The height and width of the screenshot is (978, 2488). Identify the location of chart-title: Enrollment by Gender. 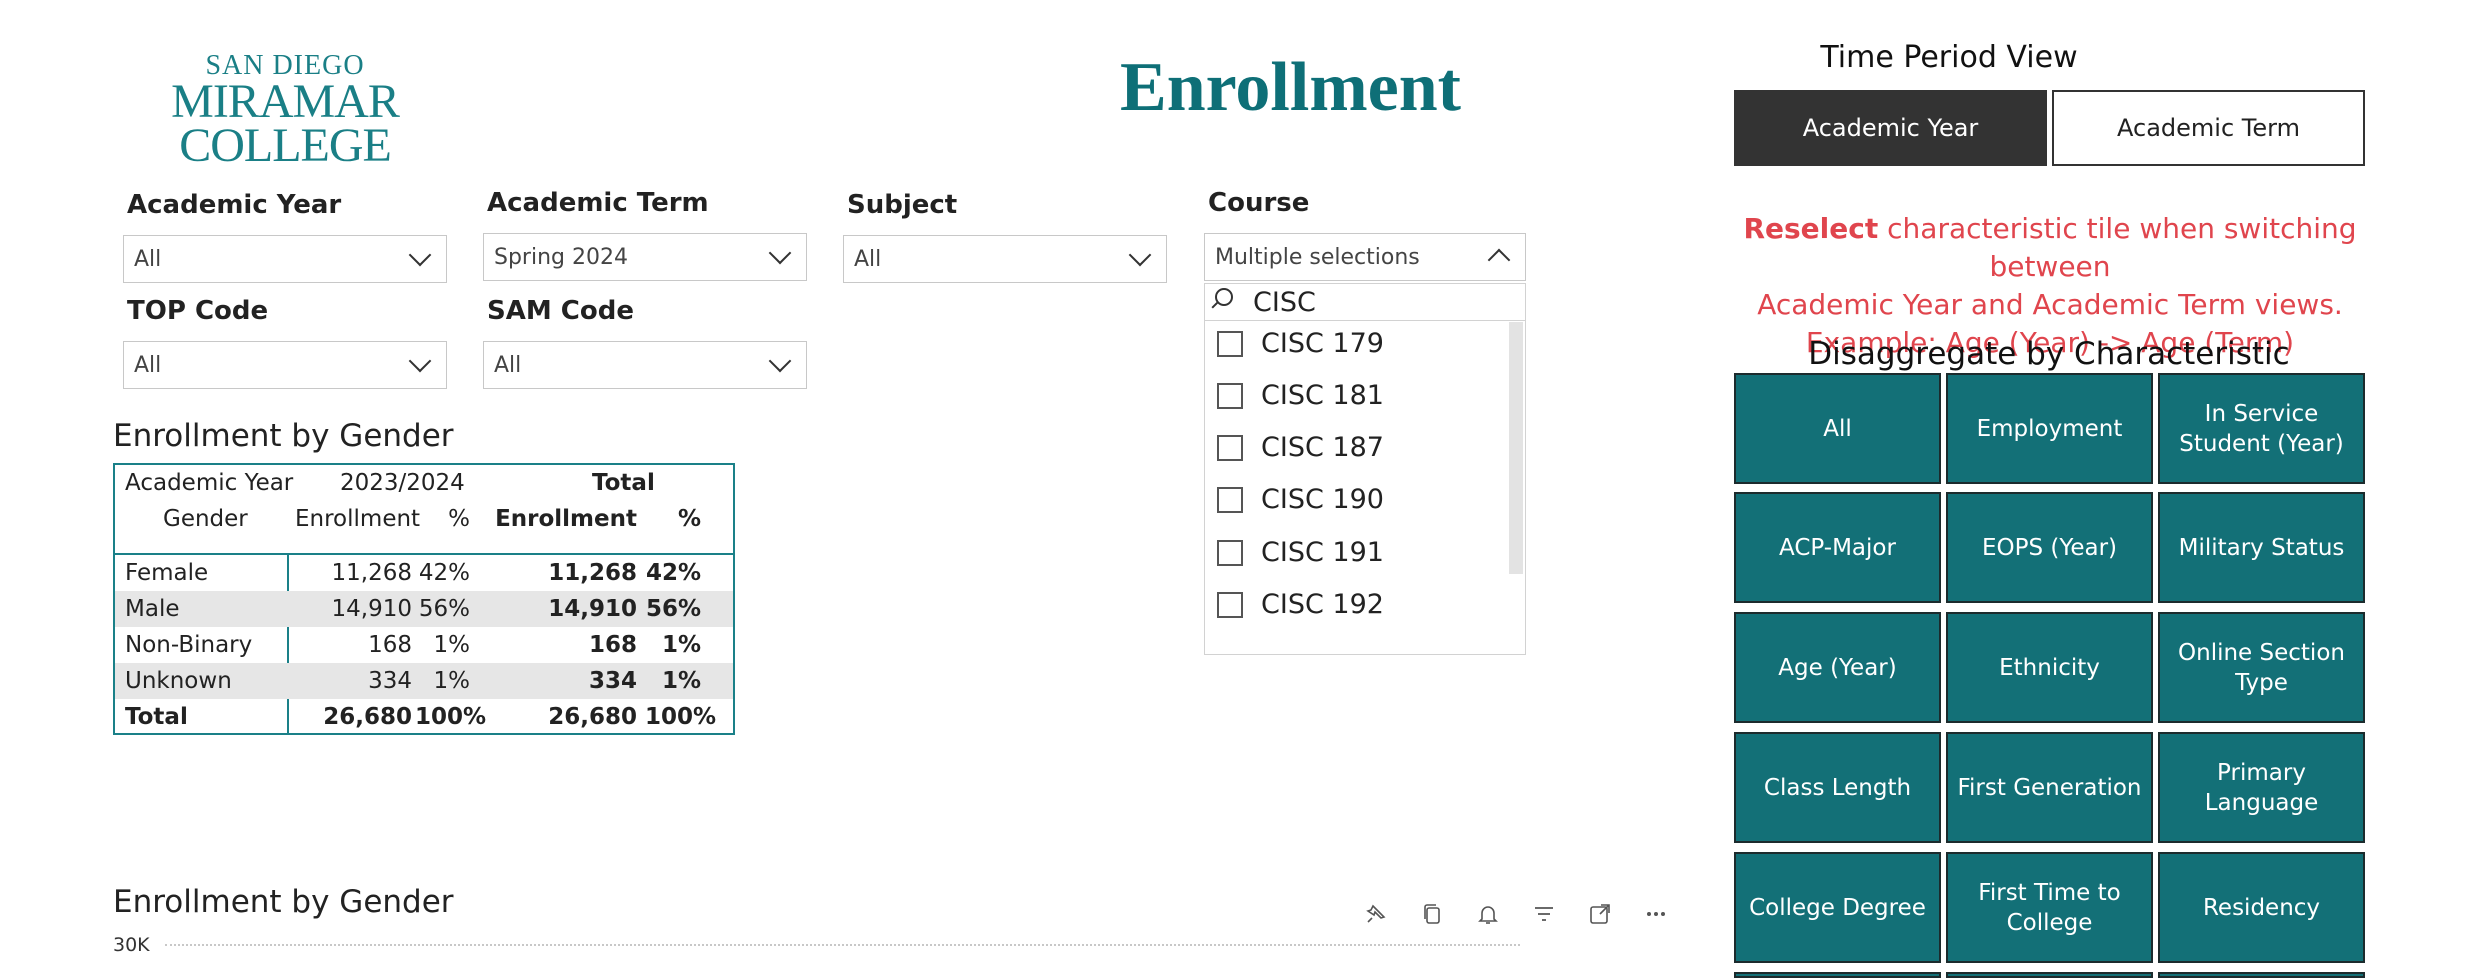
(283, 902).